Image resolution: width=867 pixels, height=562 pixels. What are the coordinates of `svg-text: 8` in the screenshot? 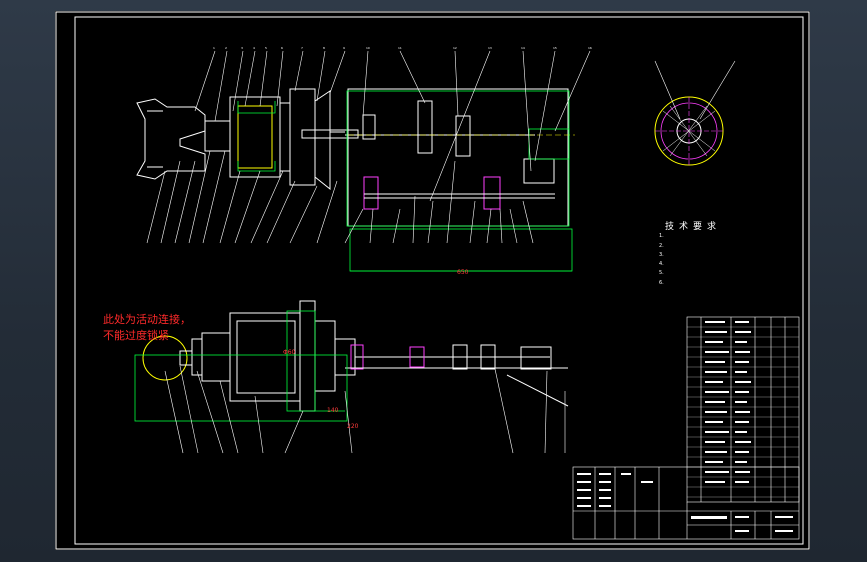 It's located at (324, 48).